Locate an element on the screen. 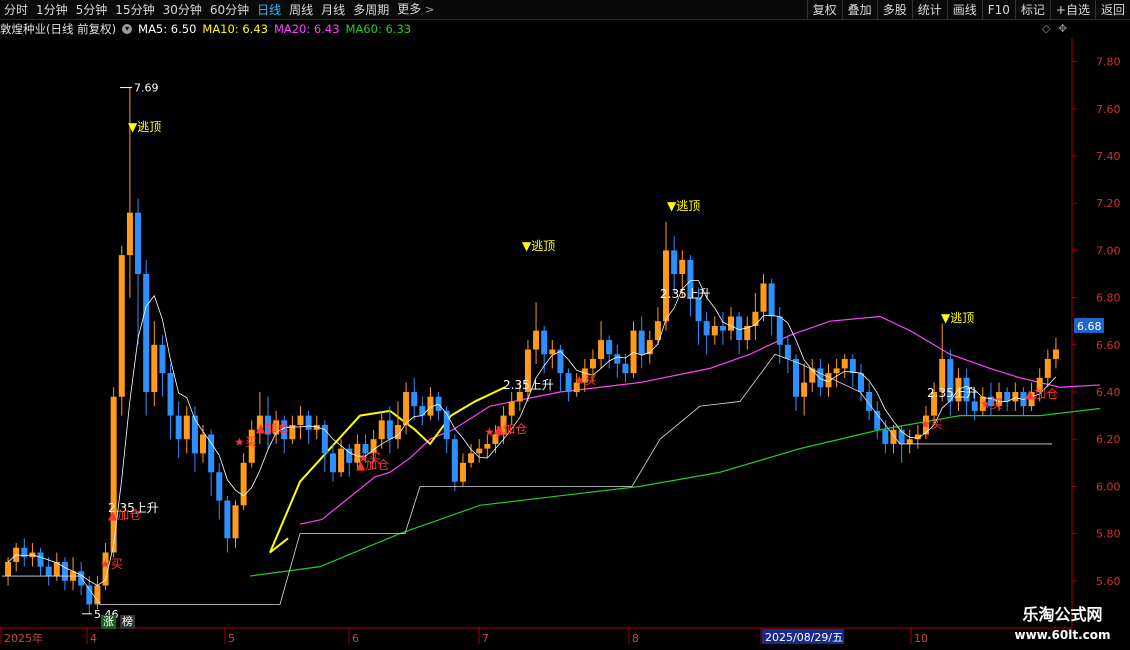  gear-icon: ✥ is located at coordinates (1062, 28).